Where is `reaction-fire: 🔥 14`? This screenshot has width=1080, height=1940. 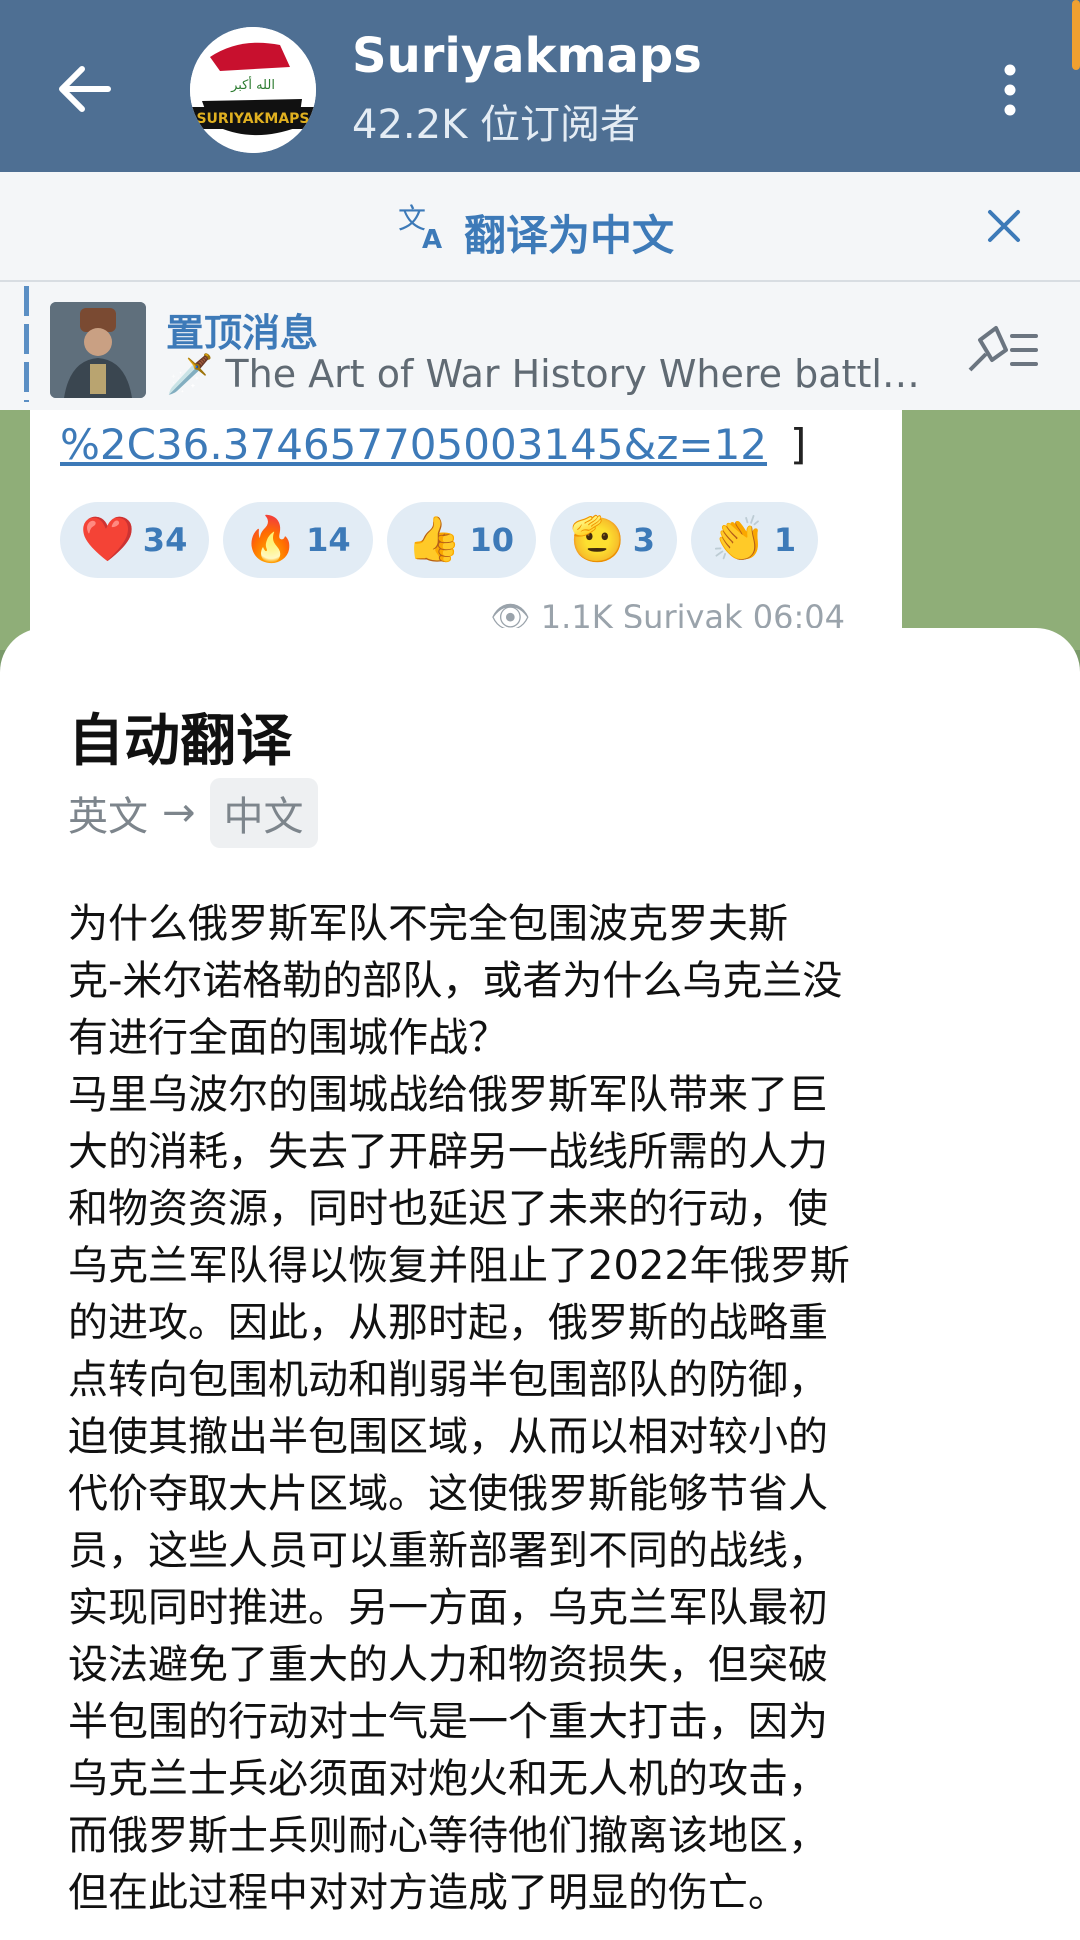
reaction-fire: 🔥 14 is located at coordinates (298, 540).